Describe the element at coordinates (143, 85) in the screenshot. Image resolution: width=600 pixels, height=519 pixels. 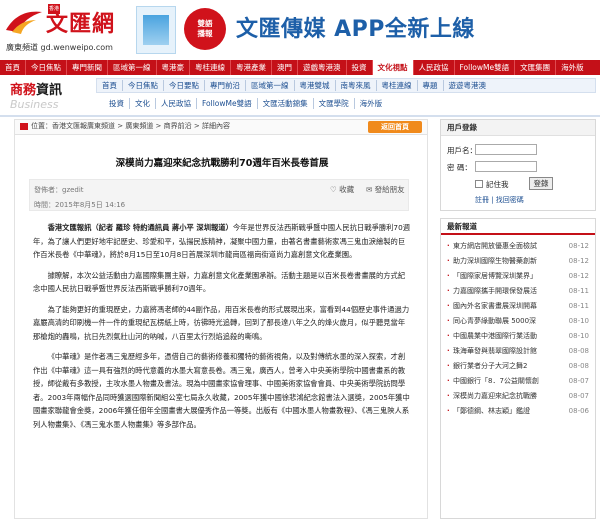
I see `subnav-item: 今日焦點` at that location.